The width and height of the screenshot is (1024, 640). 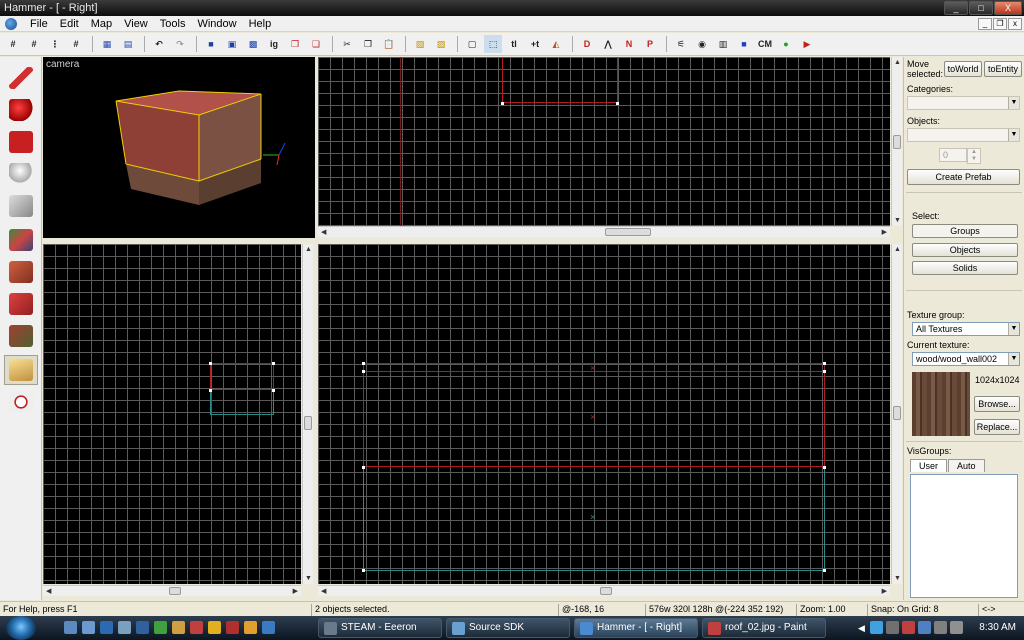 I want to click on front-viewport-vscrollbar: ▲ ▼, so click(x=307, y=414).